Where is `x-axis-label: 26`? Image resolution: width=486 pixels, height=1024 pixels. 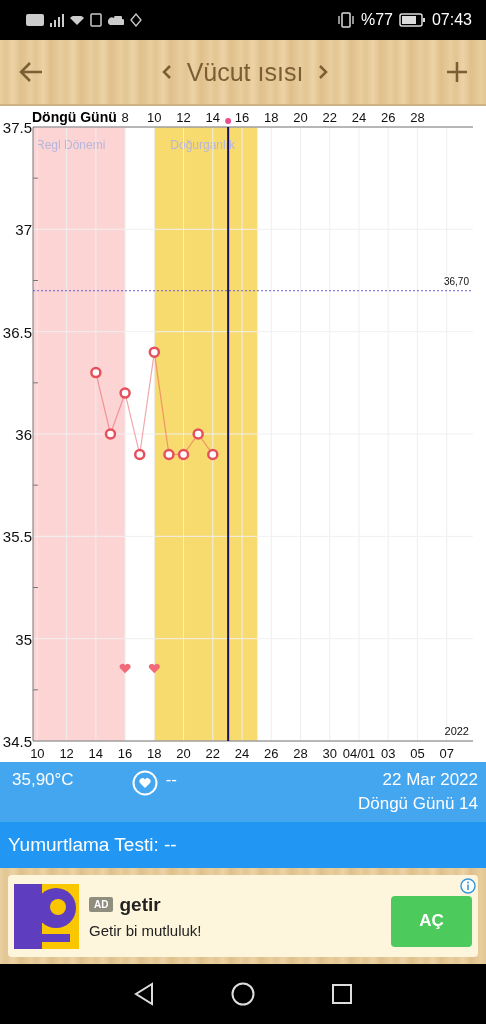 x-axis-label: 26 is located at coordinates (271, 753).